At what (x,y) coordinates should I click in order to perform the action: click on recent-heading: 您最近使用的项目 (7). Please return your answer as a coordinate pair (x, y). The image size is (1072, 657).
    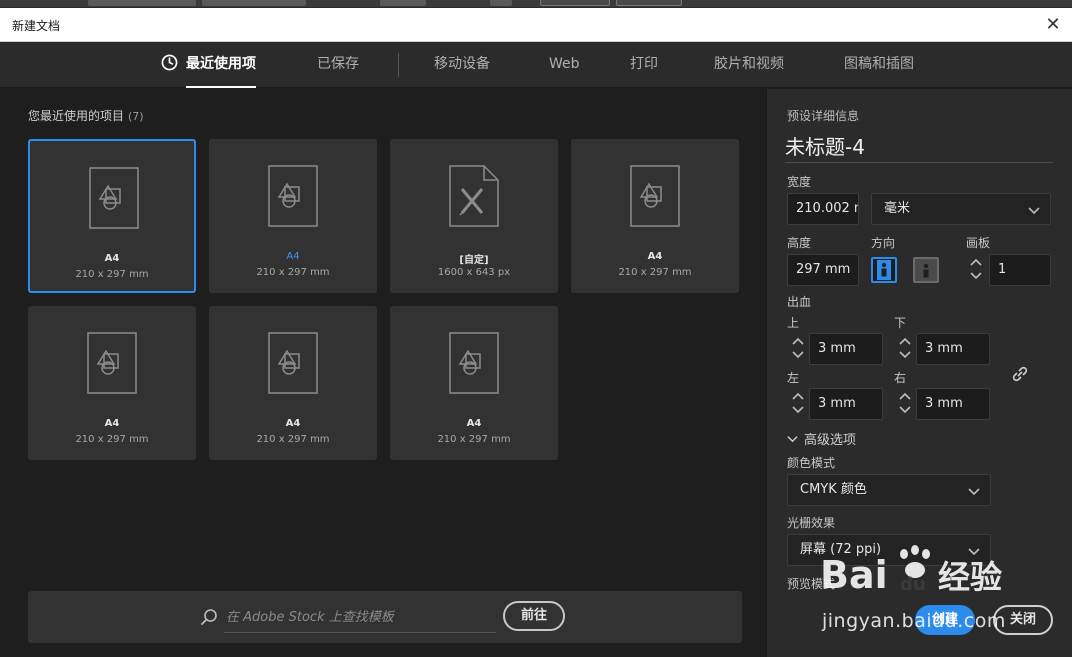
    Looking at the image, I should click on (86, 115).